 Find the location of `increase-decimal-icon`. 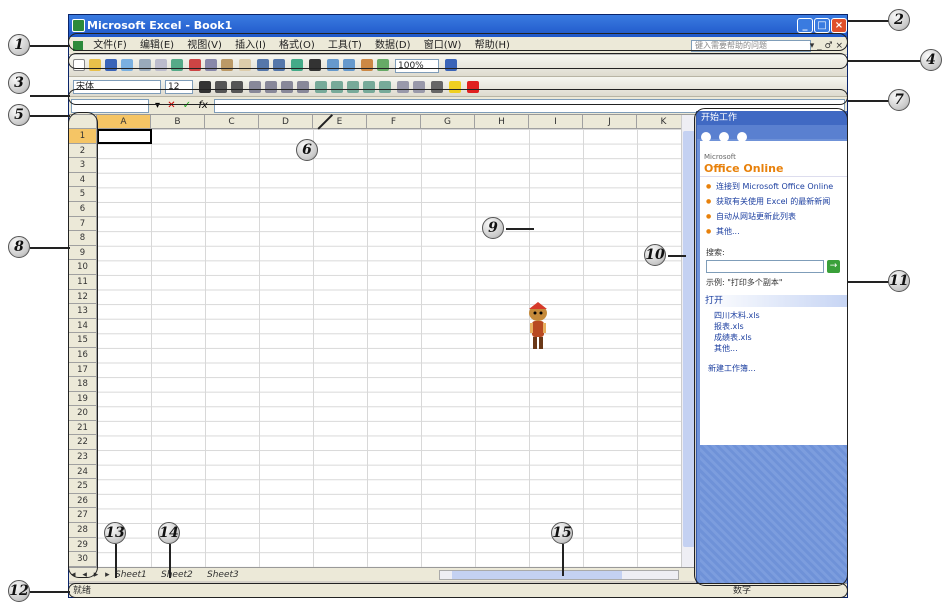

increase-decimal-icon is located at coordinates (369, 87).